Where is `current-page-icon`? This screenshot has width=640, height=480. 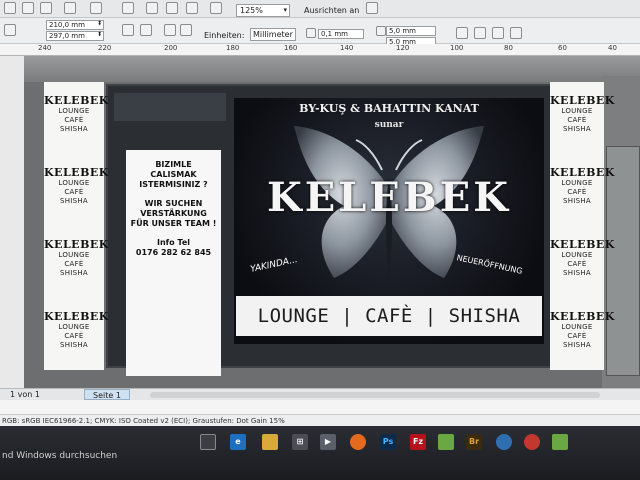 current-page-icon is located at coordinates (186, 30).